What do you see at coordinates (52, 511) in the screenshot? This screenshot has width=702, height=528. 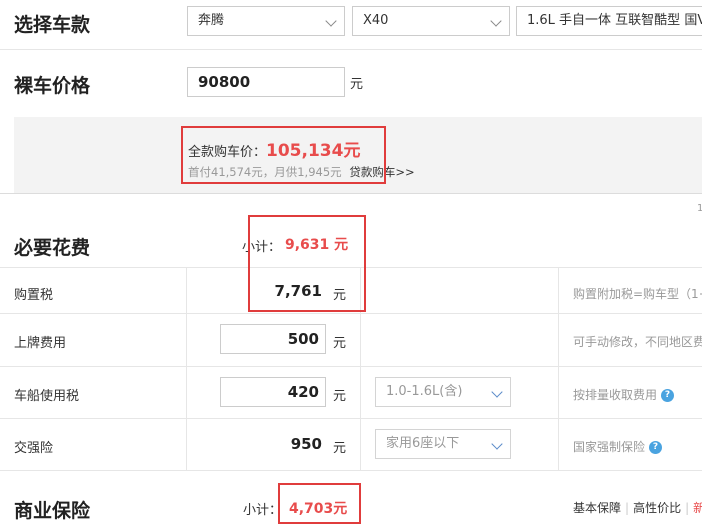 I see `commercial-insurance-title: 商业保险` at bounding box center [52, 511].